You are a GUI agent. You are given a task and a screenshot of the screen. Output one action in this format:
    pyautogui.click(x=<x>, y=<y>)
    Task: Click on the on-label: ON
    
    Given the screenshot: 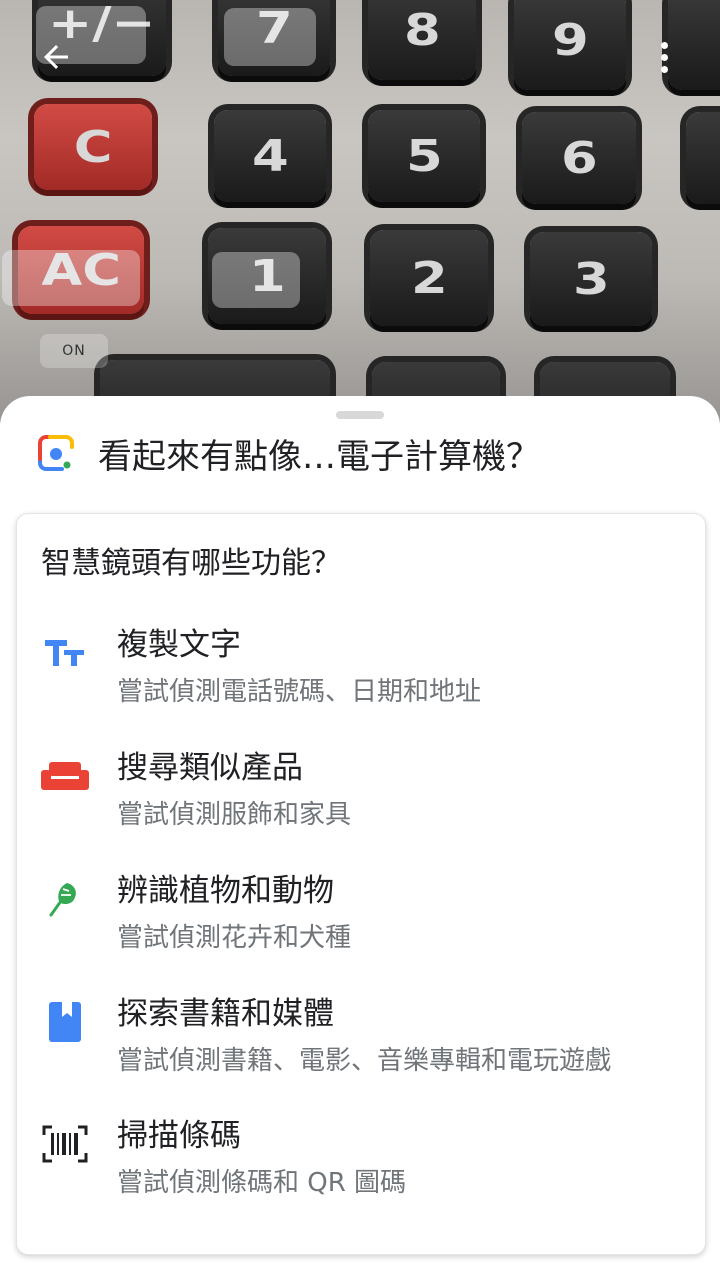 What is the action you would take?
    pyautogui.click(x=74, y=351)
    